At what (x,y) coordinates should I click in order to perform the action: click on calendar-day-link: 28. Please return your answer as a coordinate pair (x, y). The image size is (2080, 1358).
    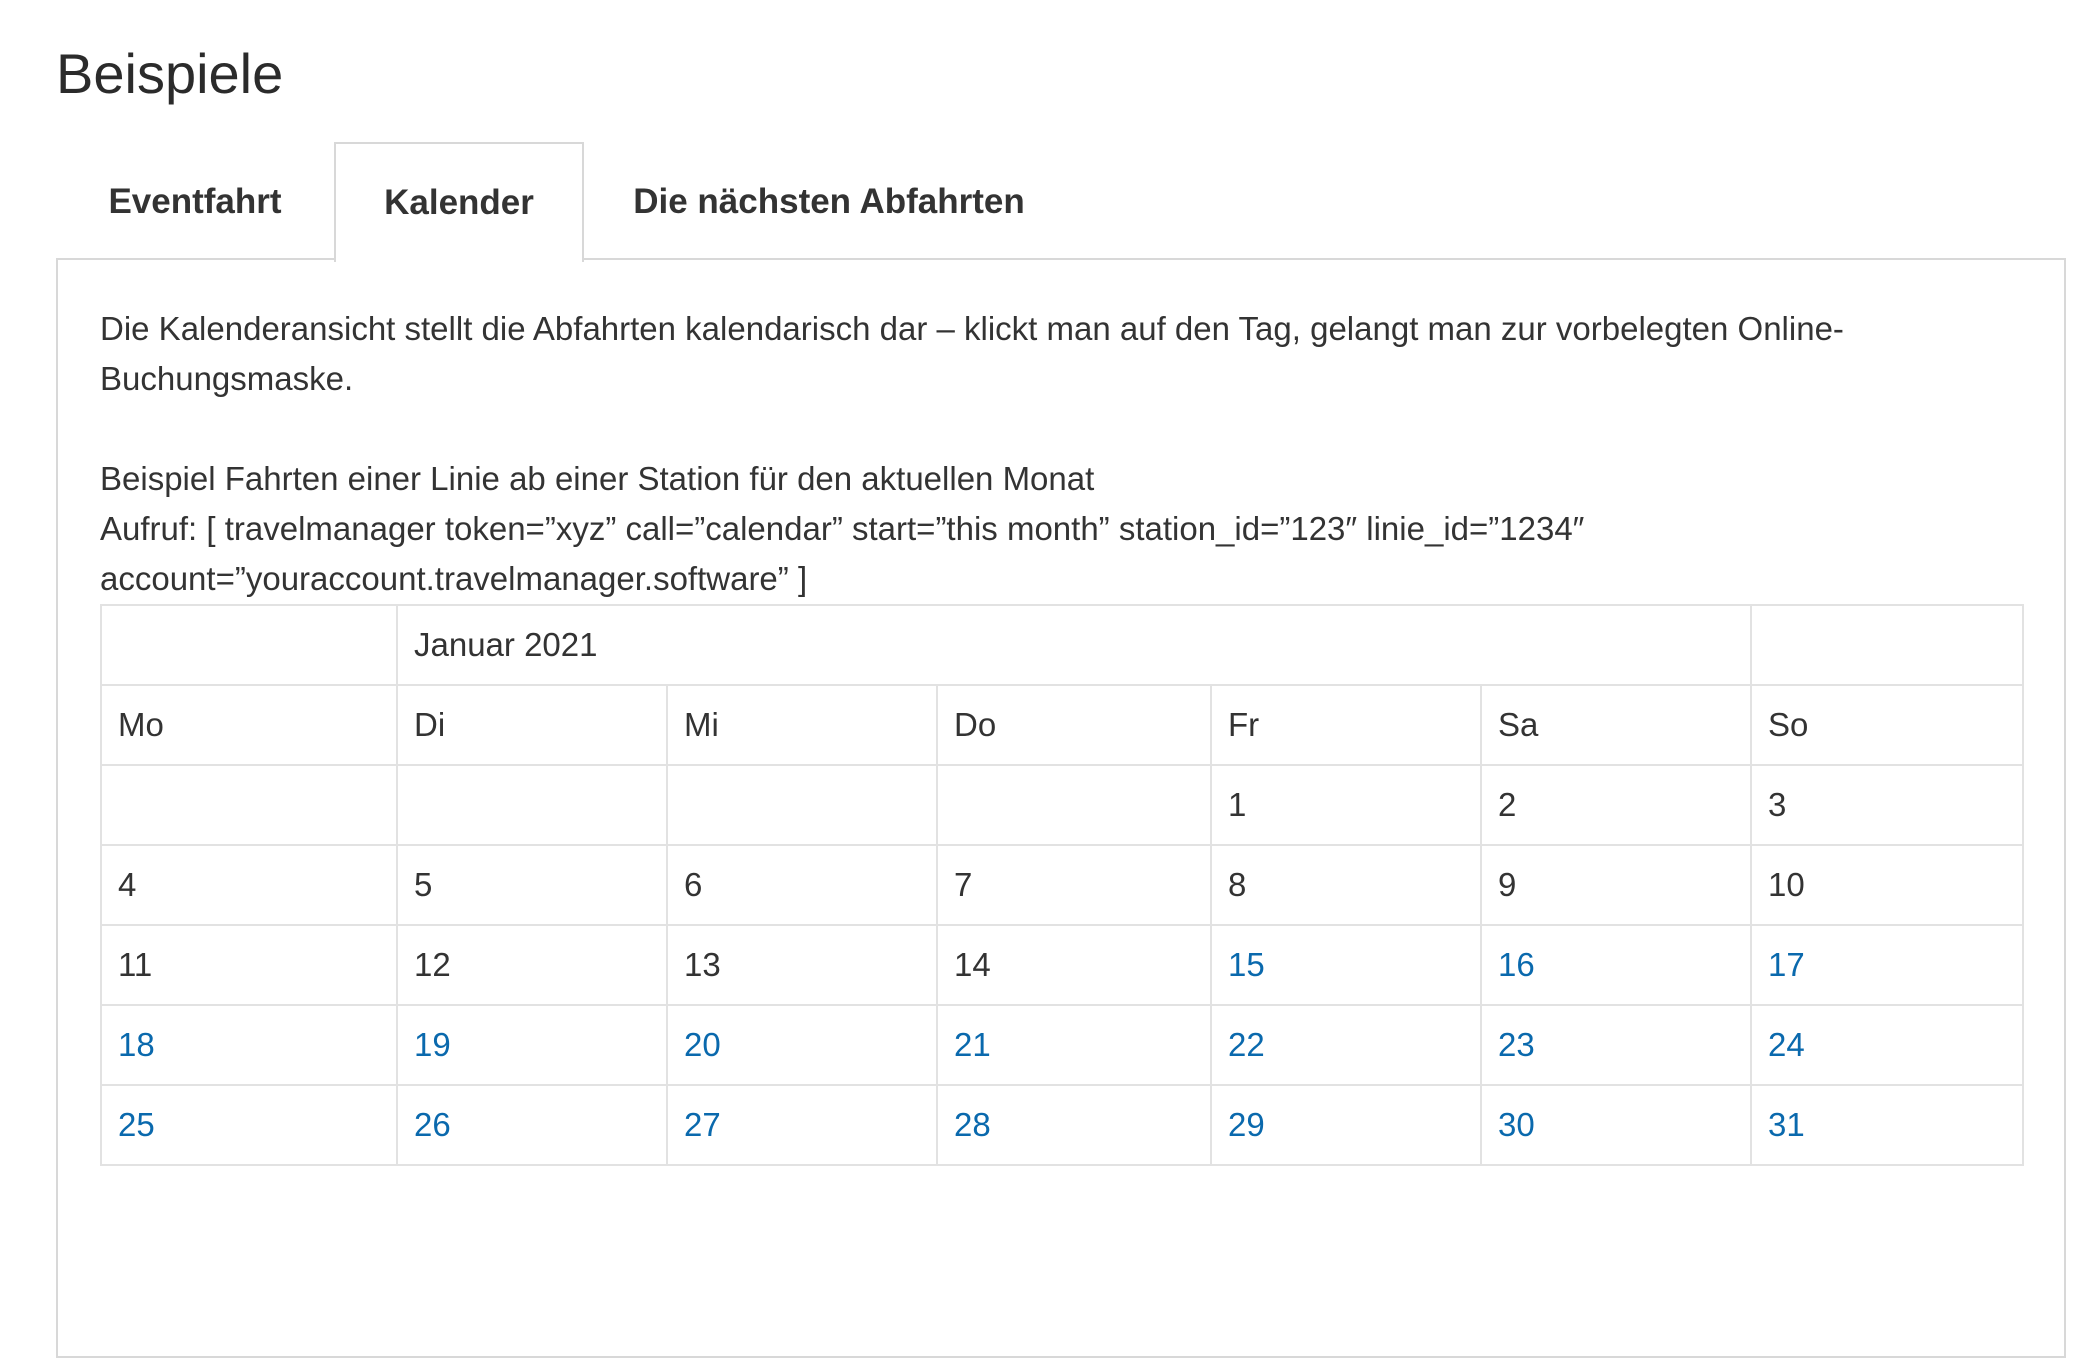
    Looking at the image, I should click on (1074, 1125).